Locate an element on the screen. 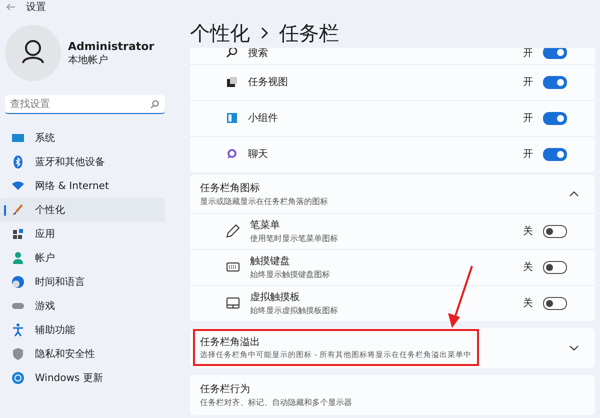 The height and width of the screenshot is (418, 600). task-view-icon is located at coordinates (232, 82).